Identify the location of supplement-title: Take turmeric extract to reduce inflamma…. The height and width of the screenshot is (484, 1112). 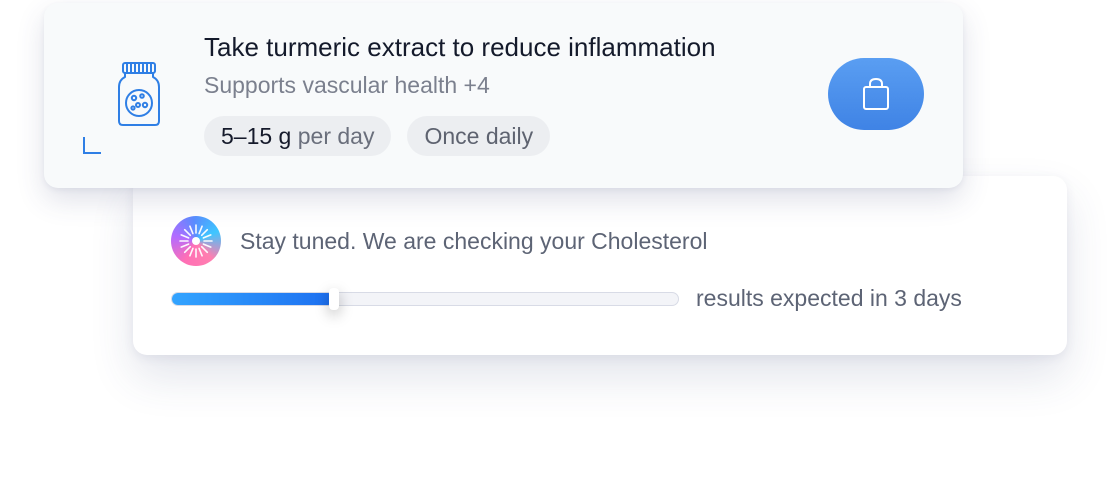
(460, 47).